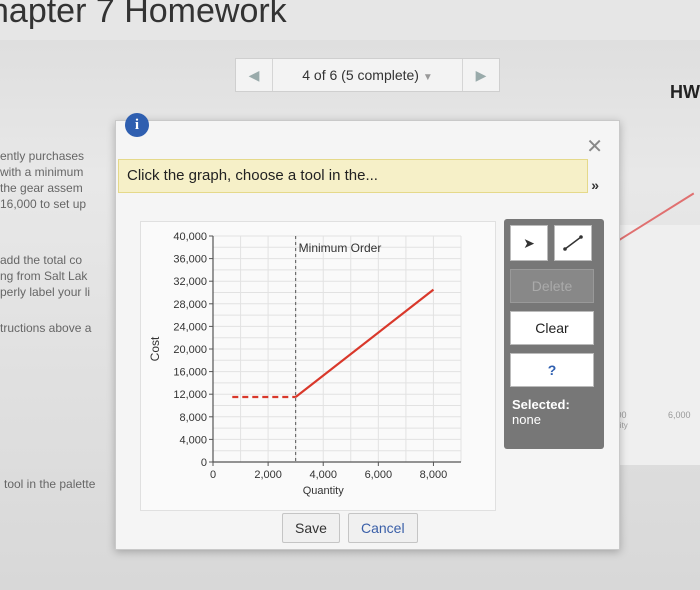 This screenshot has width=700, height=590. I want to click on y-axis-label: Cost, so click(155, 348).